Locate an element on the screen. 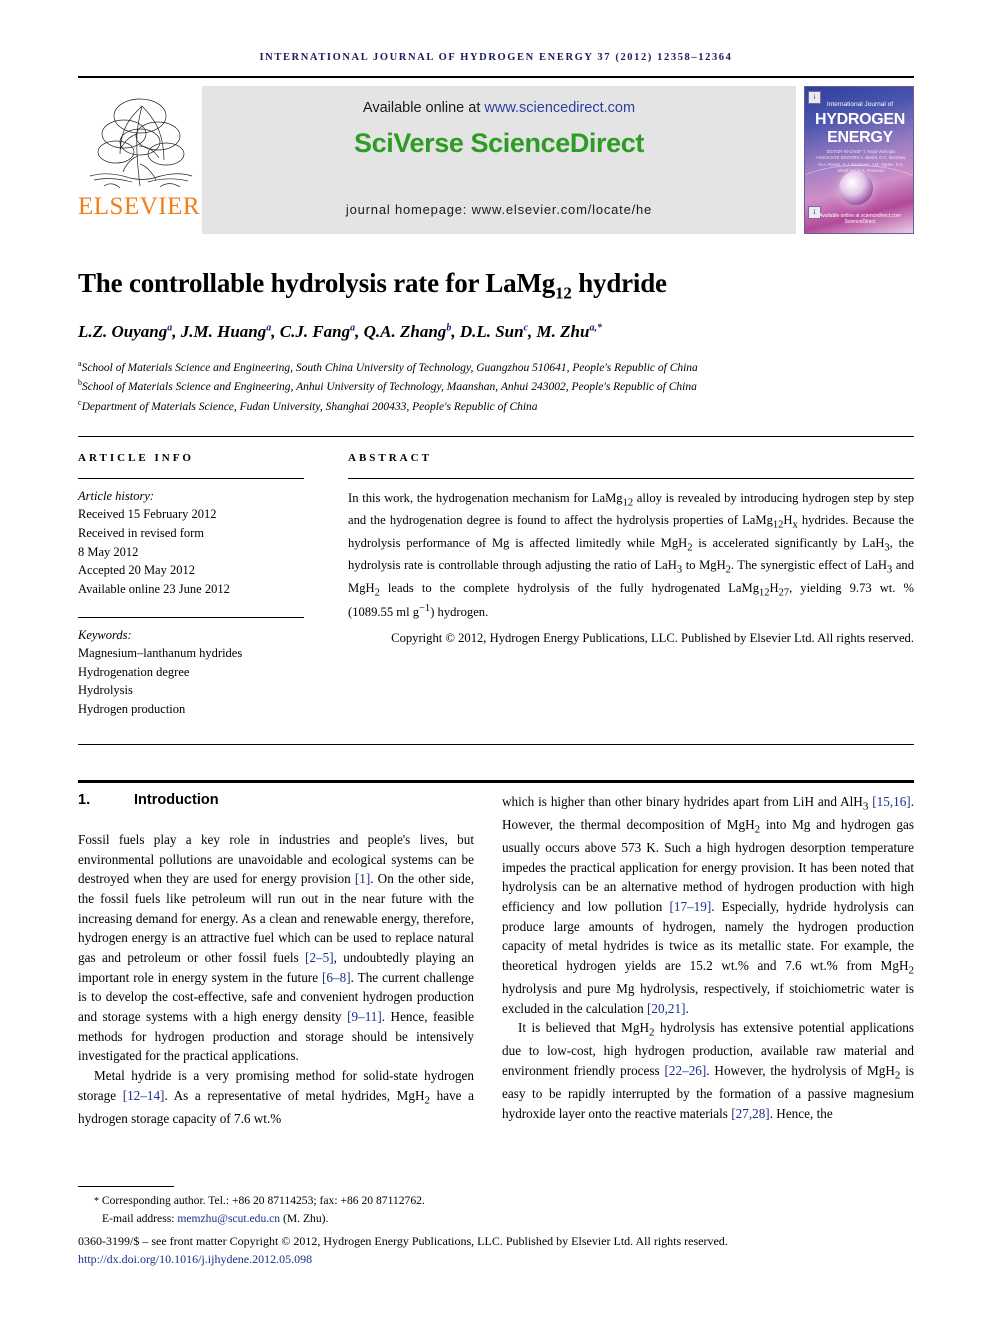 The height and width of the screenshot is (1323, 992). keywords-heading: Keywords: is located at coordinates (105, 634).